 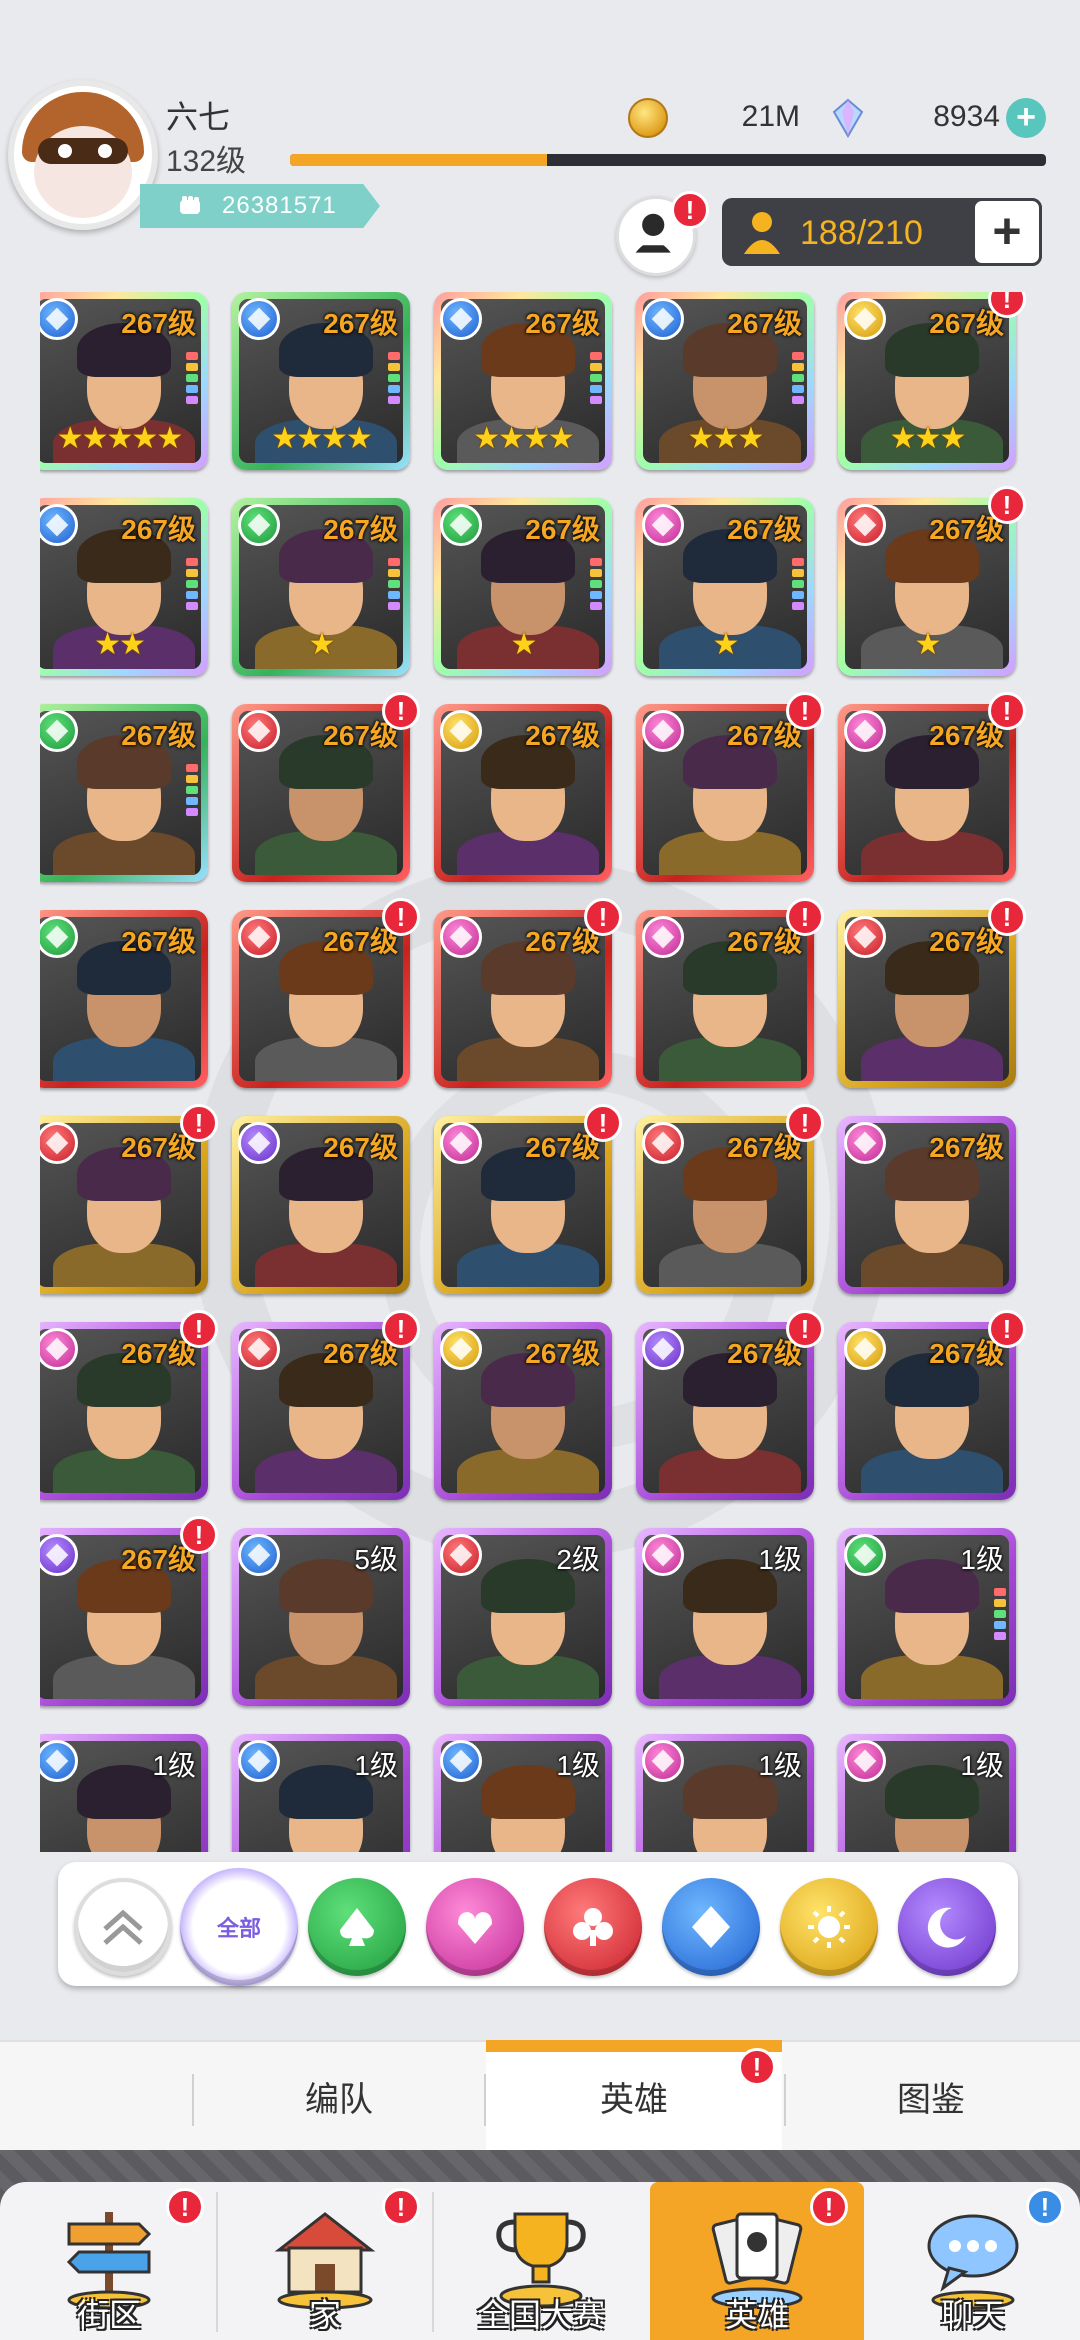 What do you see at coordinates (321, 1617) in the screenshot?
I see `hero-card: 5级` at bounding box center [321, 1617].